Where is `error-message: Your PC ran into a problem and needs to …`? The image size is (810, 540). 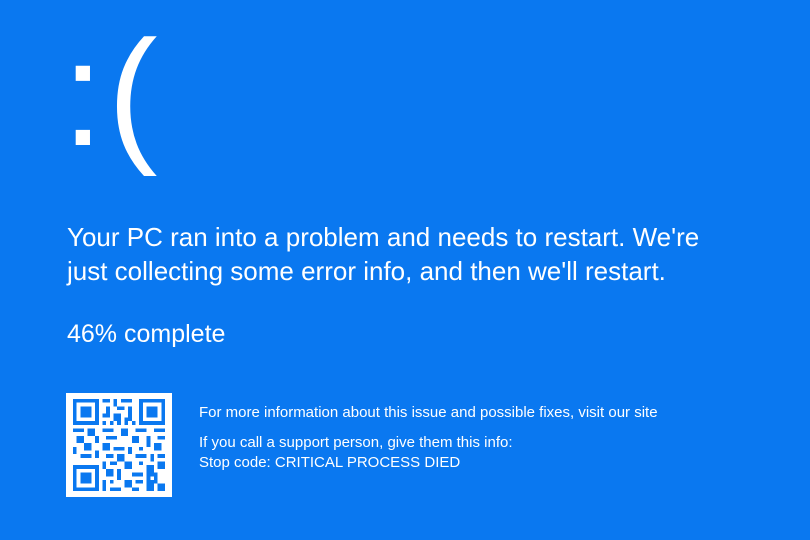 error-message: Your PC ran into a problem and needs to … is located at coordinates (427, 254).